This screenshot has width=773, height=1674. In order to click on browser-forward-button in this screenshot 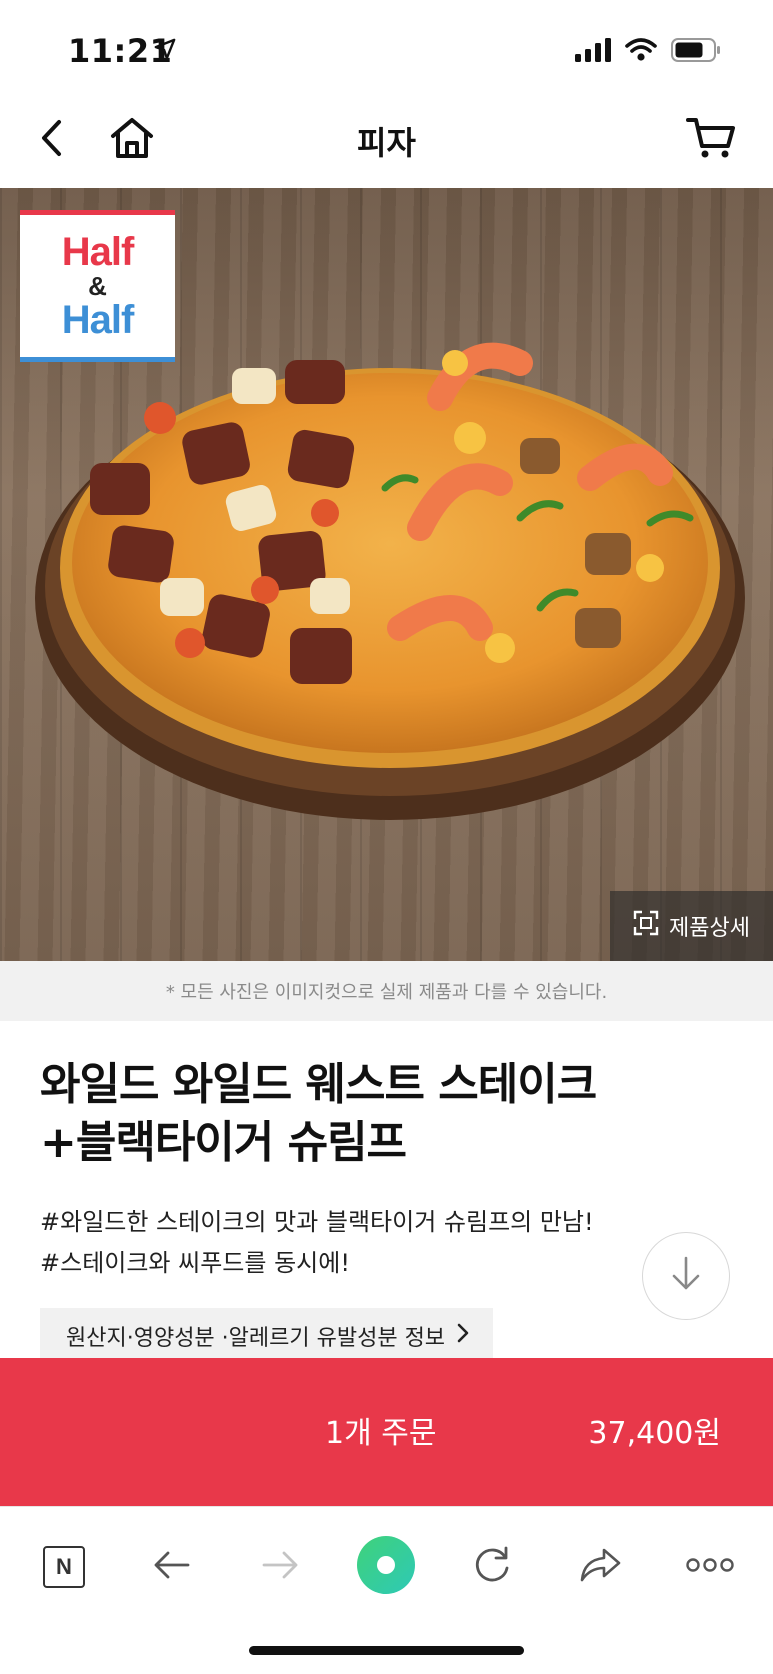, I will do `click(280, 1567)`.